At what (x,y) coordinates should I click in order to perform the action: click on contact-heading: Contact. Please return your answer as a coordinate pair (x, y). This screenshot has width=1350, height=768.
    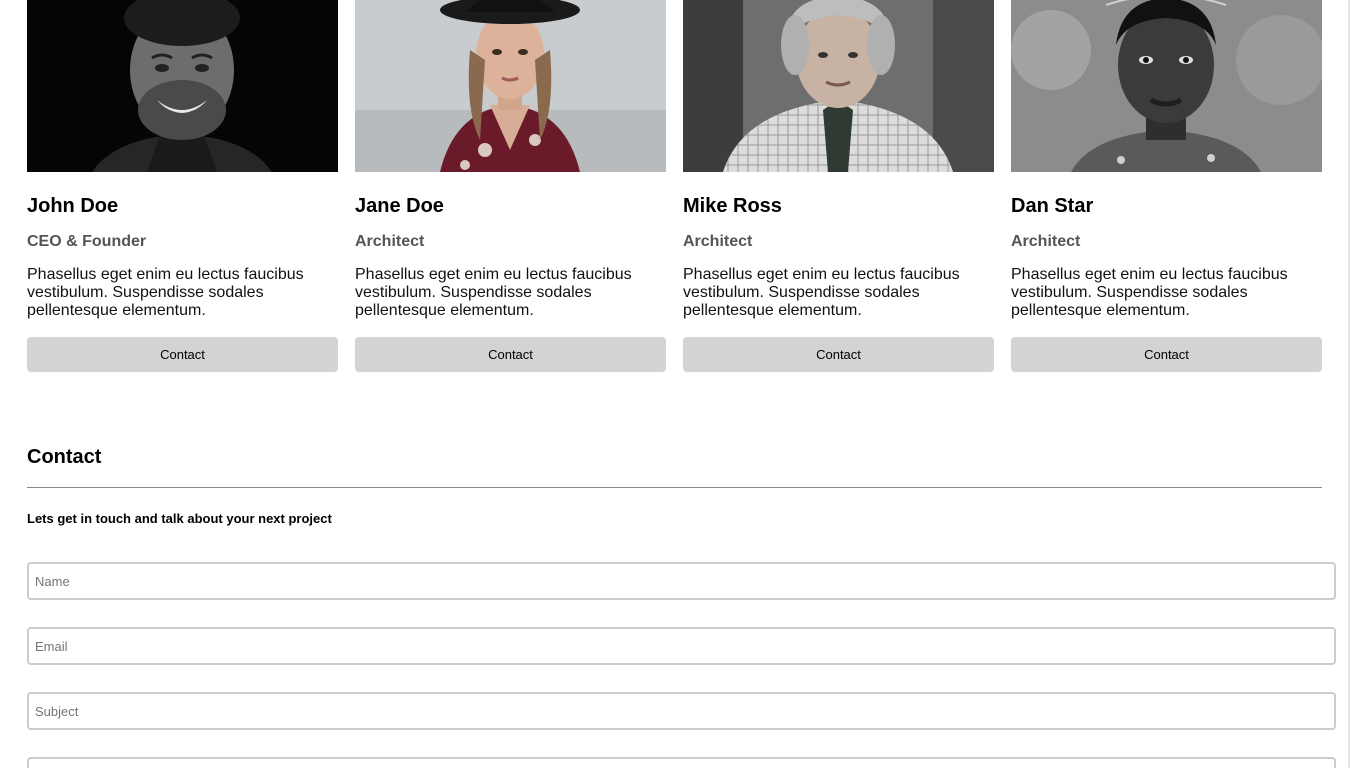
    Looking at the image, I should click on (64, 457).